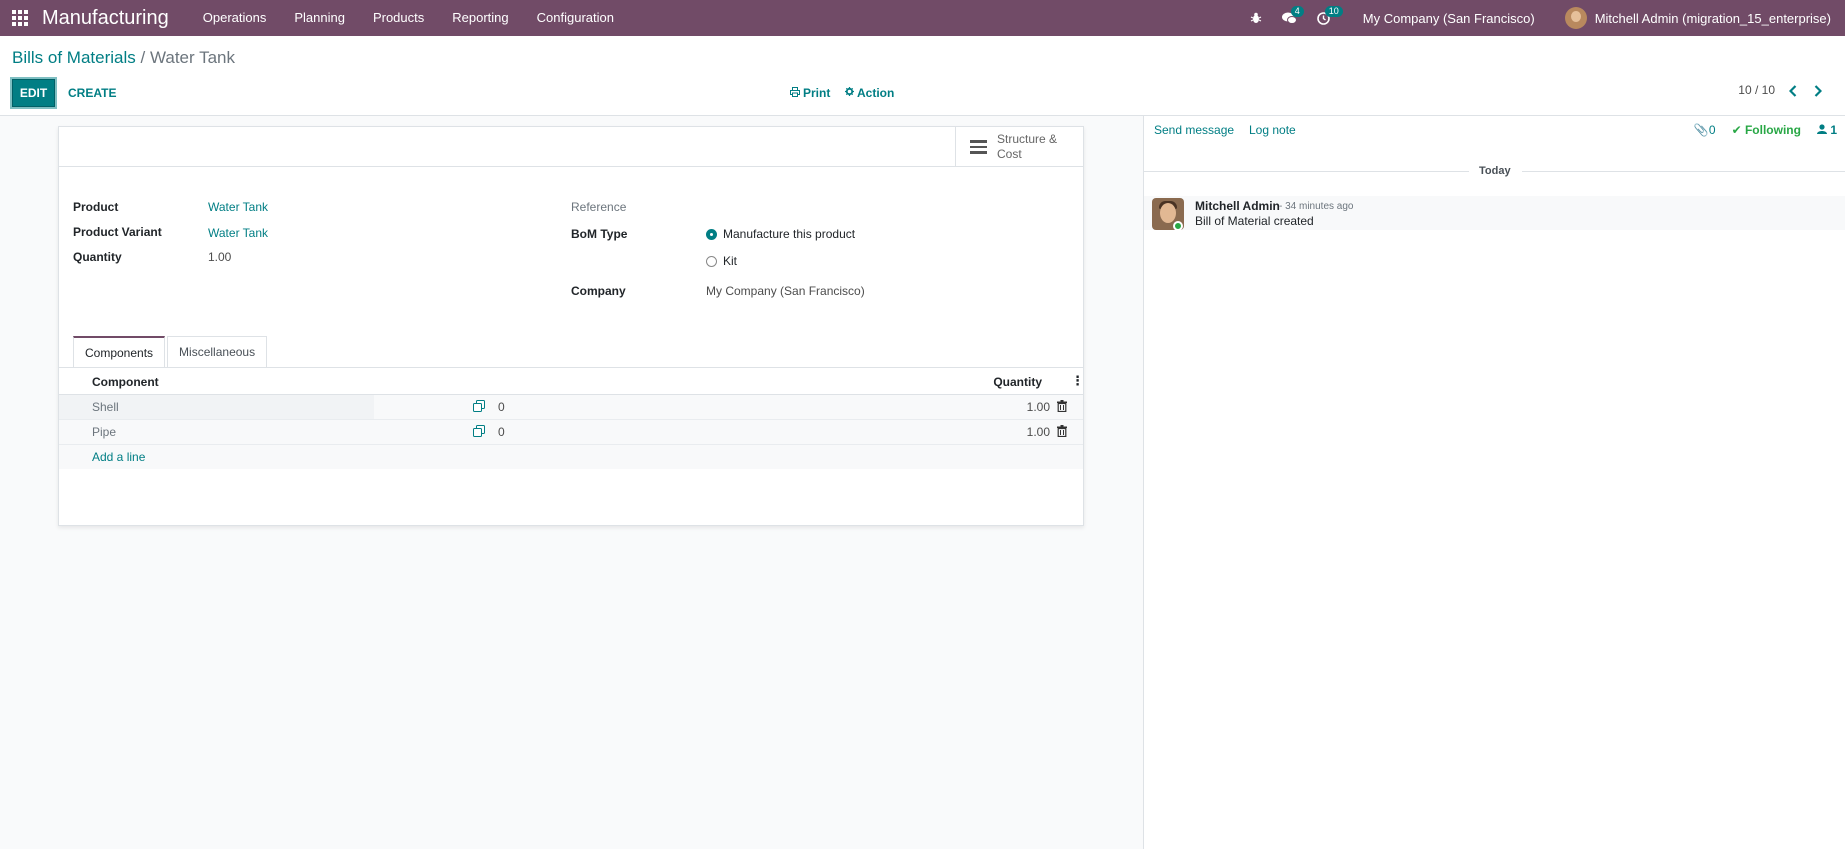 The height and width of the screenshot is (849, 1845). I want to click on product-variant-field: Water Tank, so click(238, 233).